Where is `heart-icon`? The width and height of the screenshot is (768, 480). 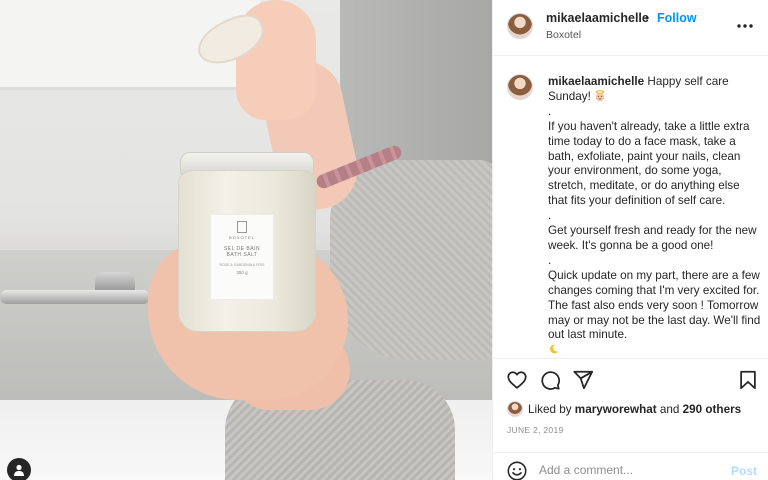
heart-icon is located at coordinates (517, 380).